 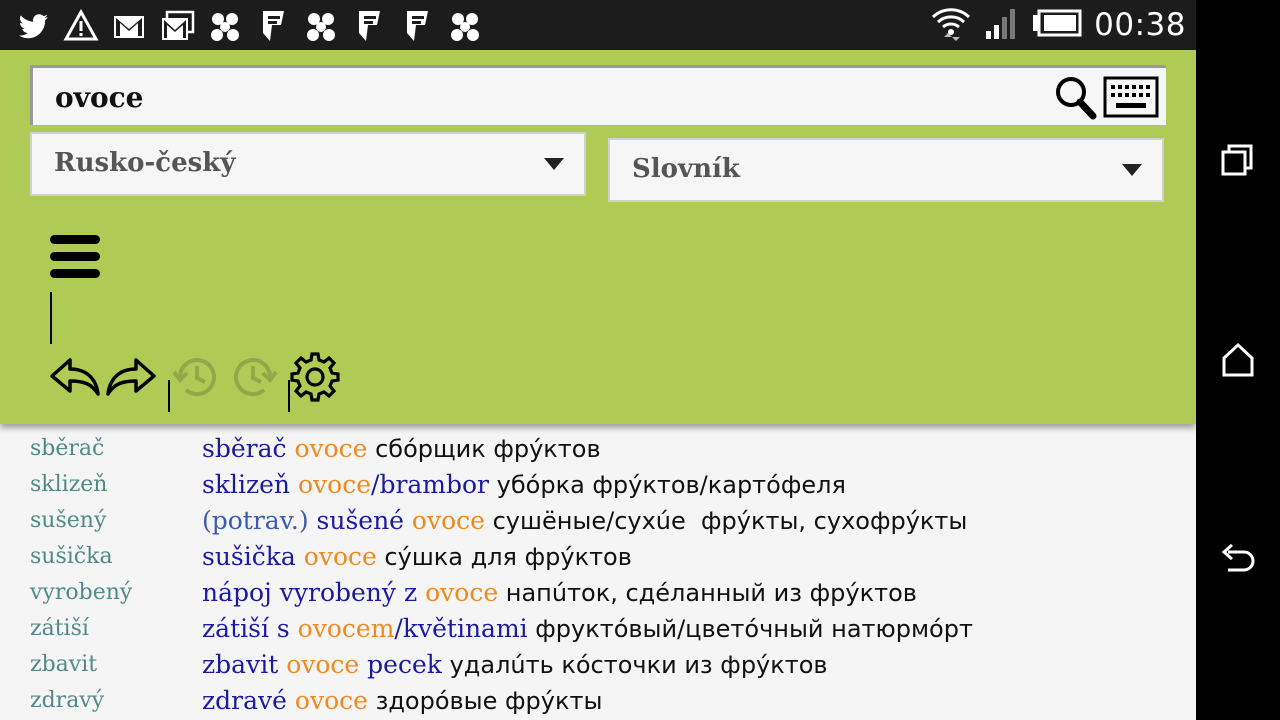 I want to click on back-arrow-button, so click(x=75, y=377).